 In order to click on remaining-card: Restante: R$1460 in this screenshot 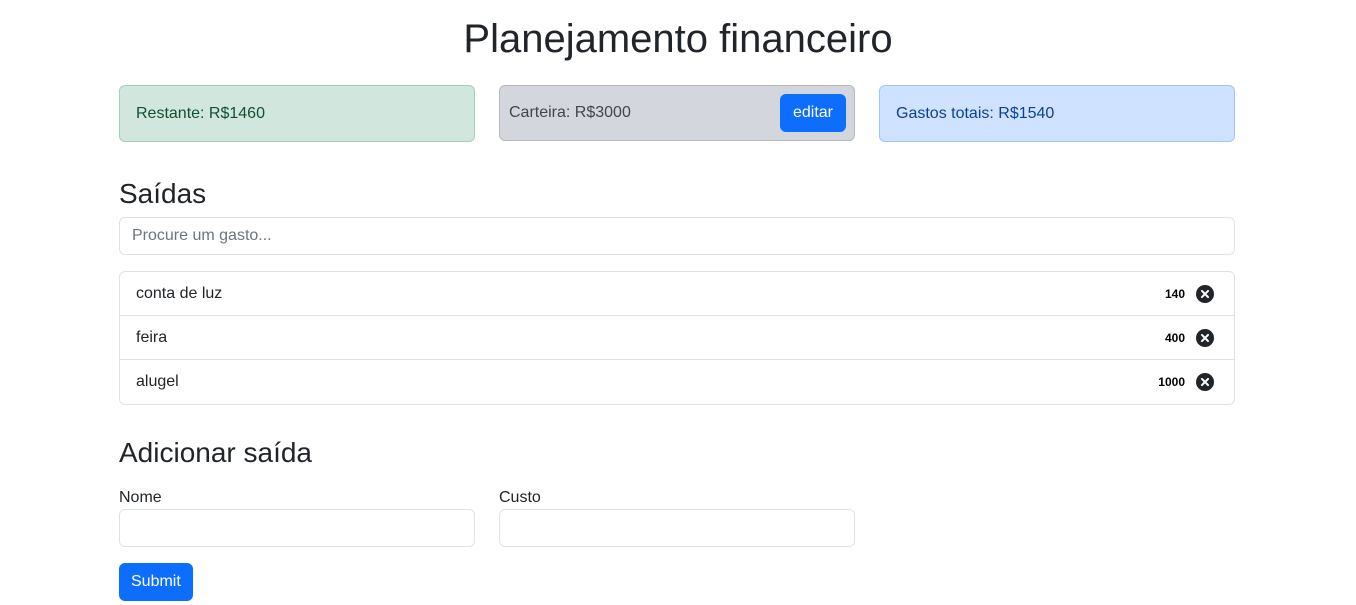, I will do `click(297, 113)`.